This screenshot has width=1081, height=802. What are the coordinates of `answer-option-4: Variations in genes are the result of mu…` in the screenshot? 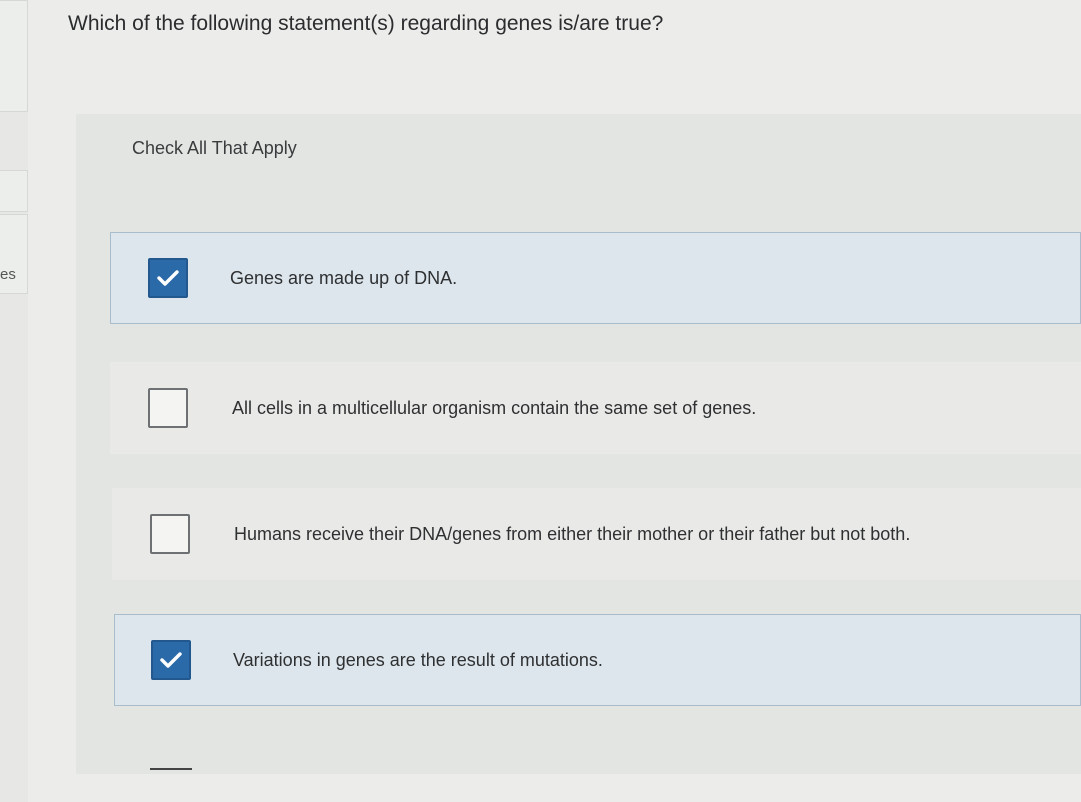 It's located at (597, 660).